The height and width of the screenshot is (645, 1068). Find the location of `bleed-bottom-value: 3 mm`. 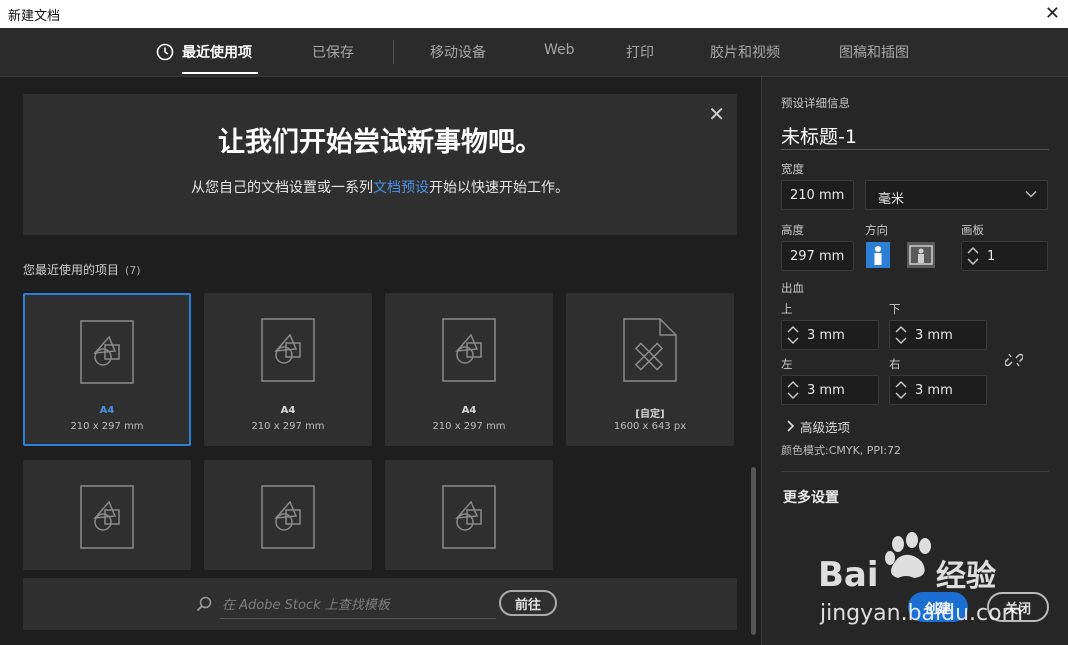

bleed-bottom-value: 3 mm is located at coordinates (934, 335).